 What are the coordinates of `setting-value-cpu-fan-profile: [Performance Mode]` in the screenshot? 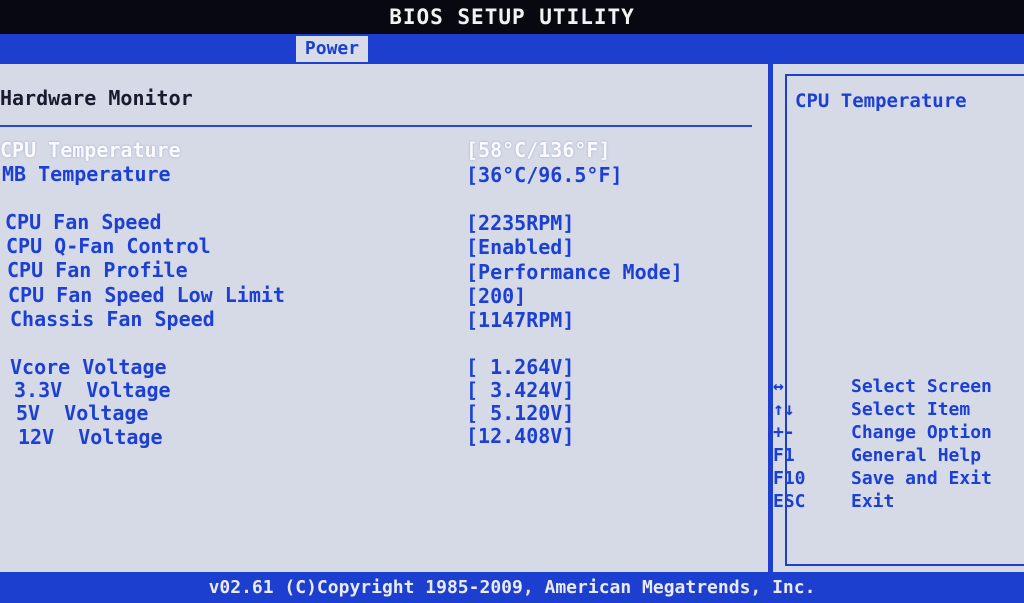 It's located at (574, 272).